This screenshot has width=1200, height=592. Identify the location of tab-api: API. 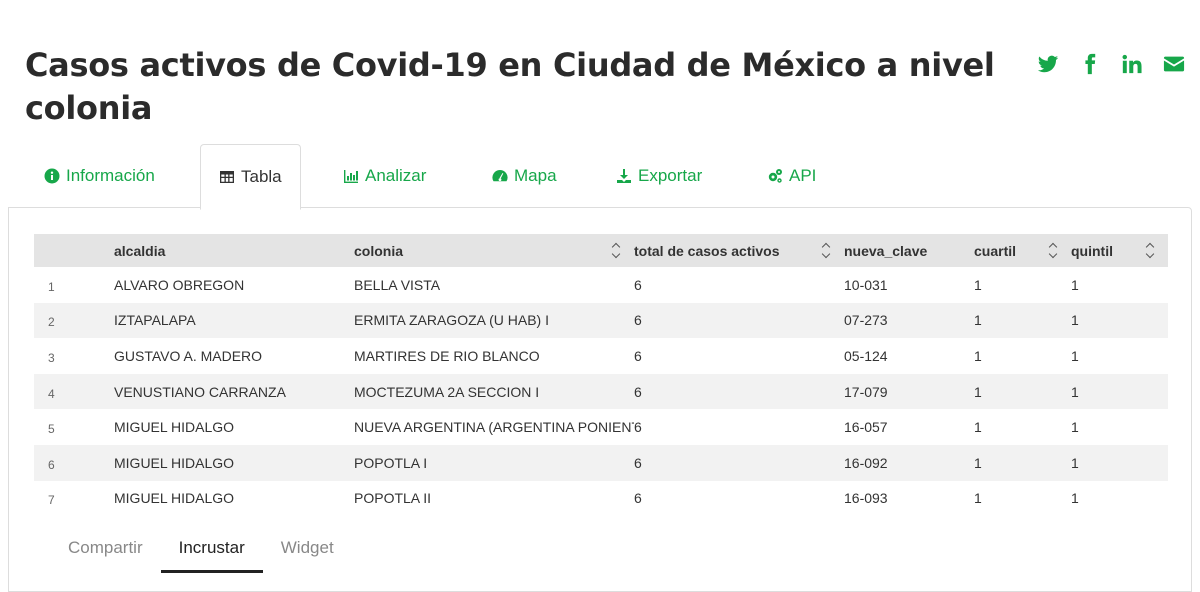
(791, 176).